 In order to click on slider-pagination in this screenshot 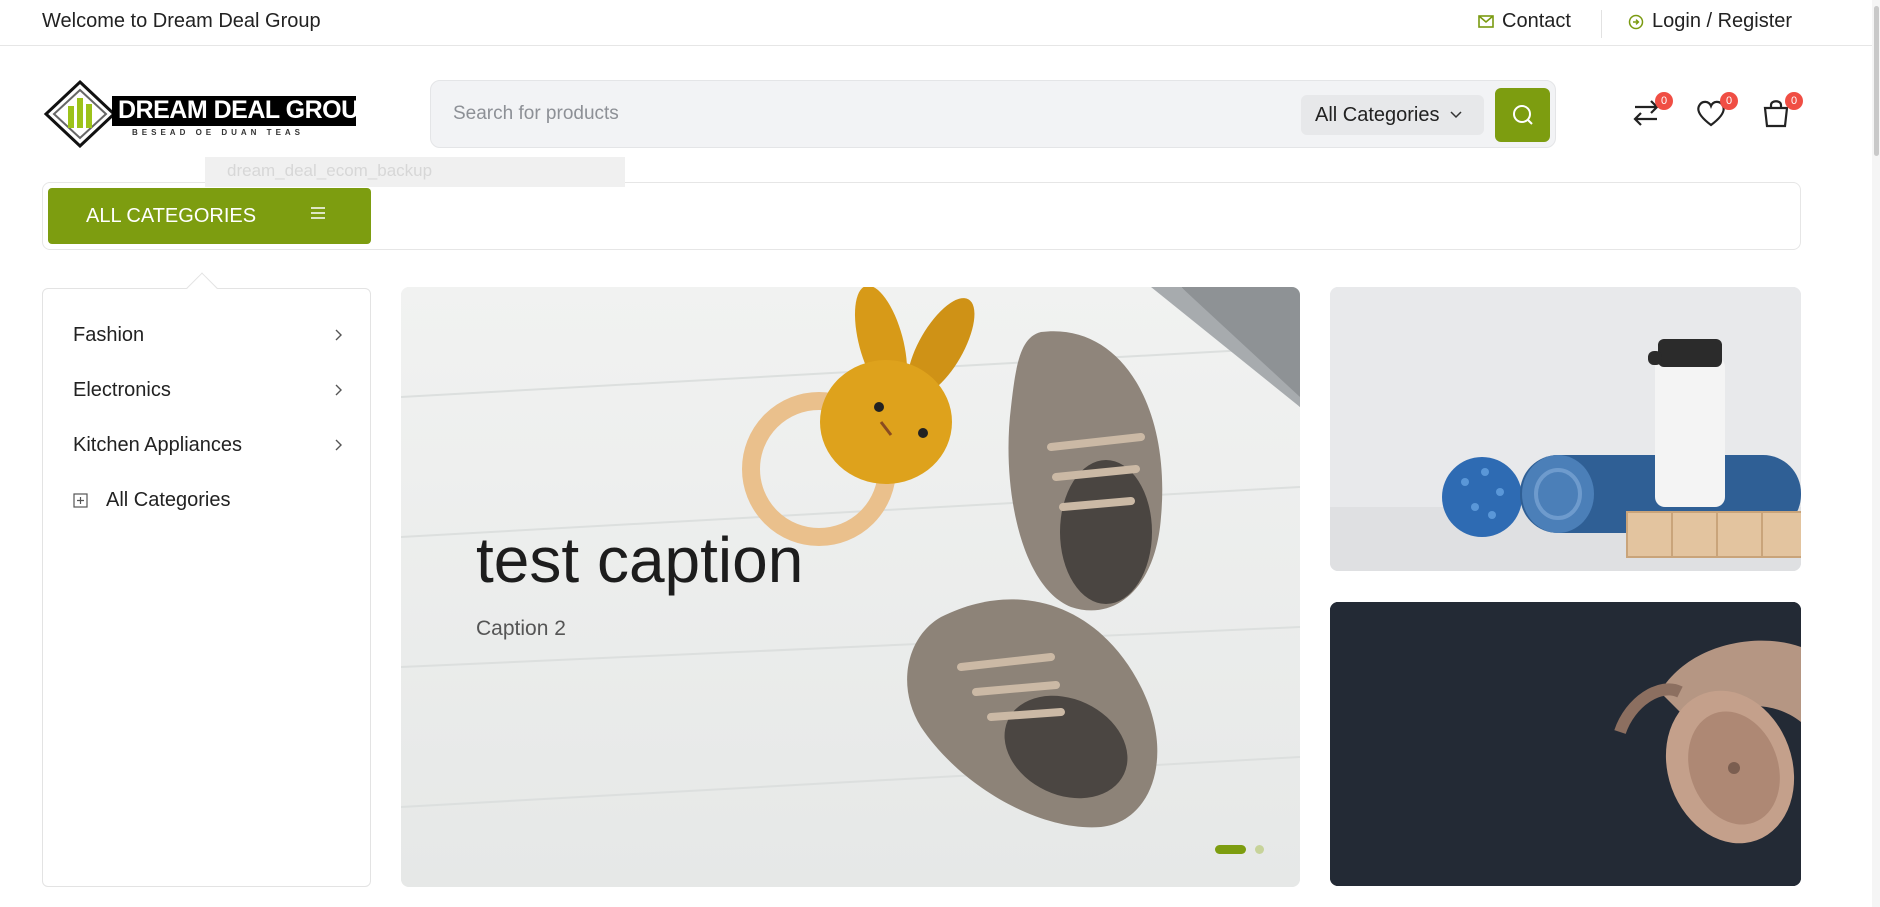, I will do `click(1239, 849)`.